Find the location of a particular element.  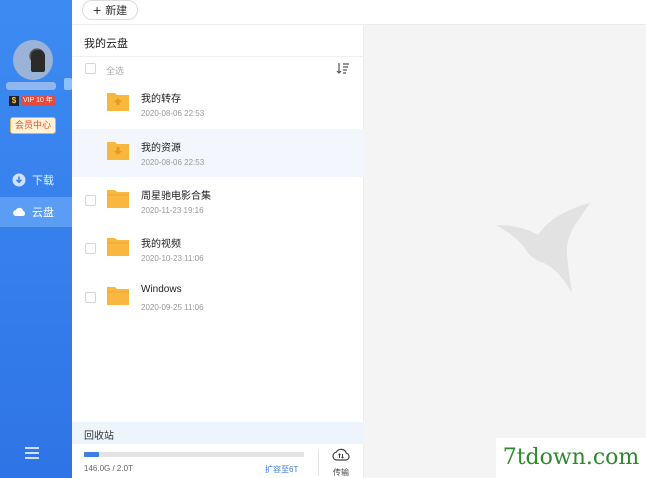

sort-icon is located at coordinates (343, 68).